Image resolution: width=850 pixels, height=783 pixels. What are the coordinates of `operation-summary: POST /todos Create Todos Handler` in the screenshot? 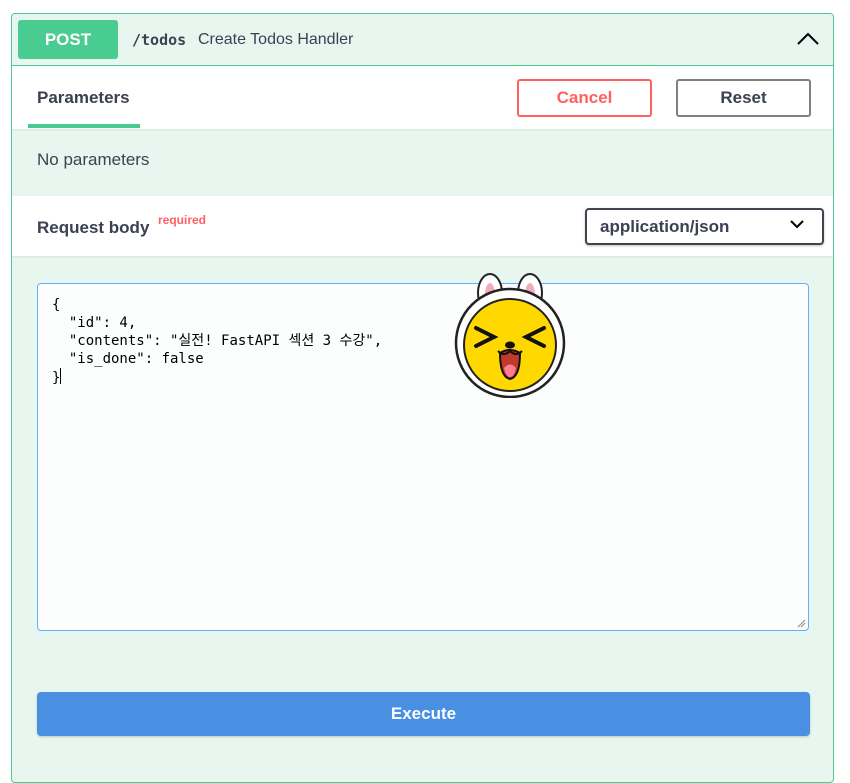 It's located at (422, 40).